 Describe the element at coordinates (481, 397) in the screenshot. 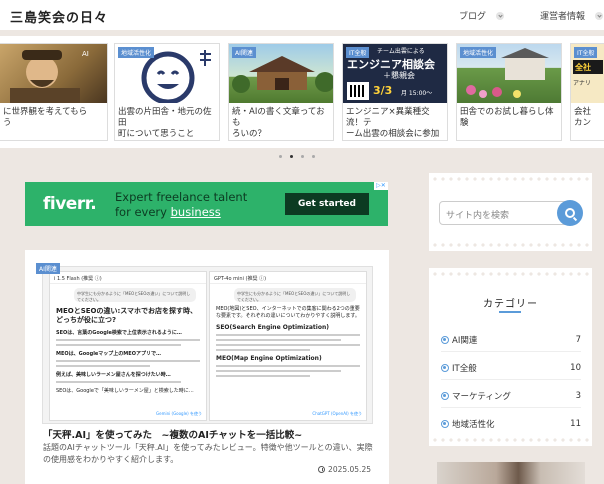

I see `category-name: マーケティング` at that location.